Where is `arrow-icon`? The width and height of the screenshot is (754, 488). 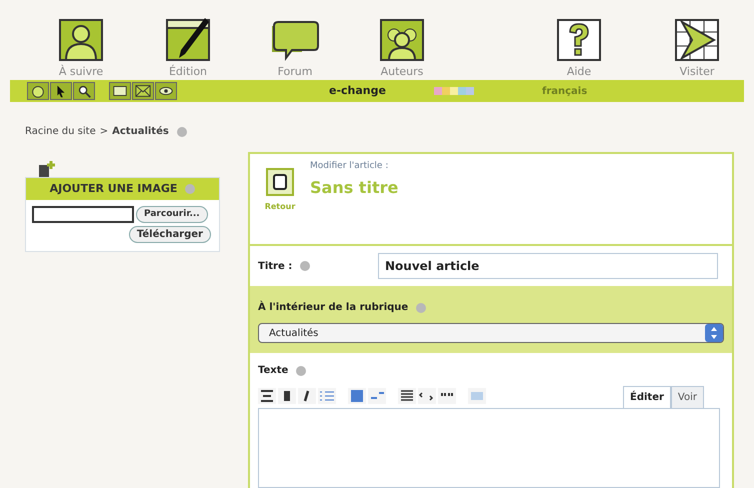 arrow-icon is located at coordinates (697, 40).